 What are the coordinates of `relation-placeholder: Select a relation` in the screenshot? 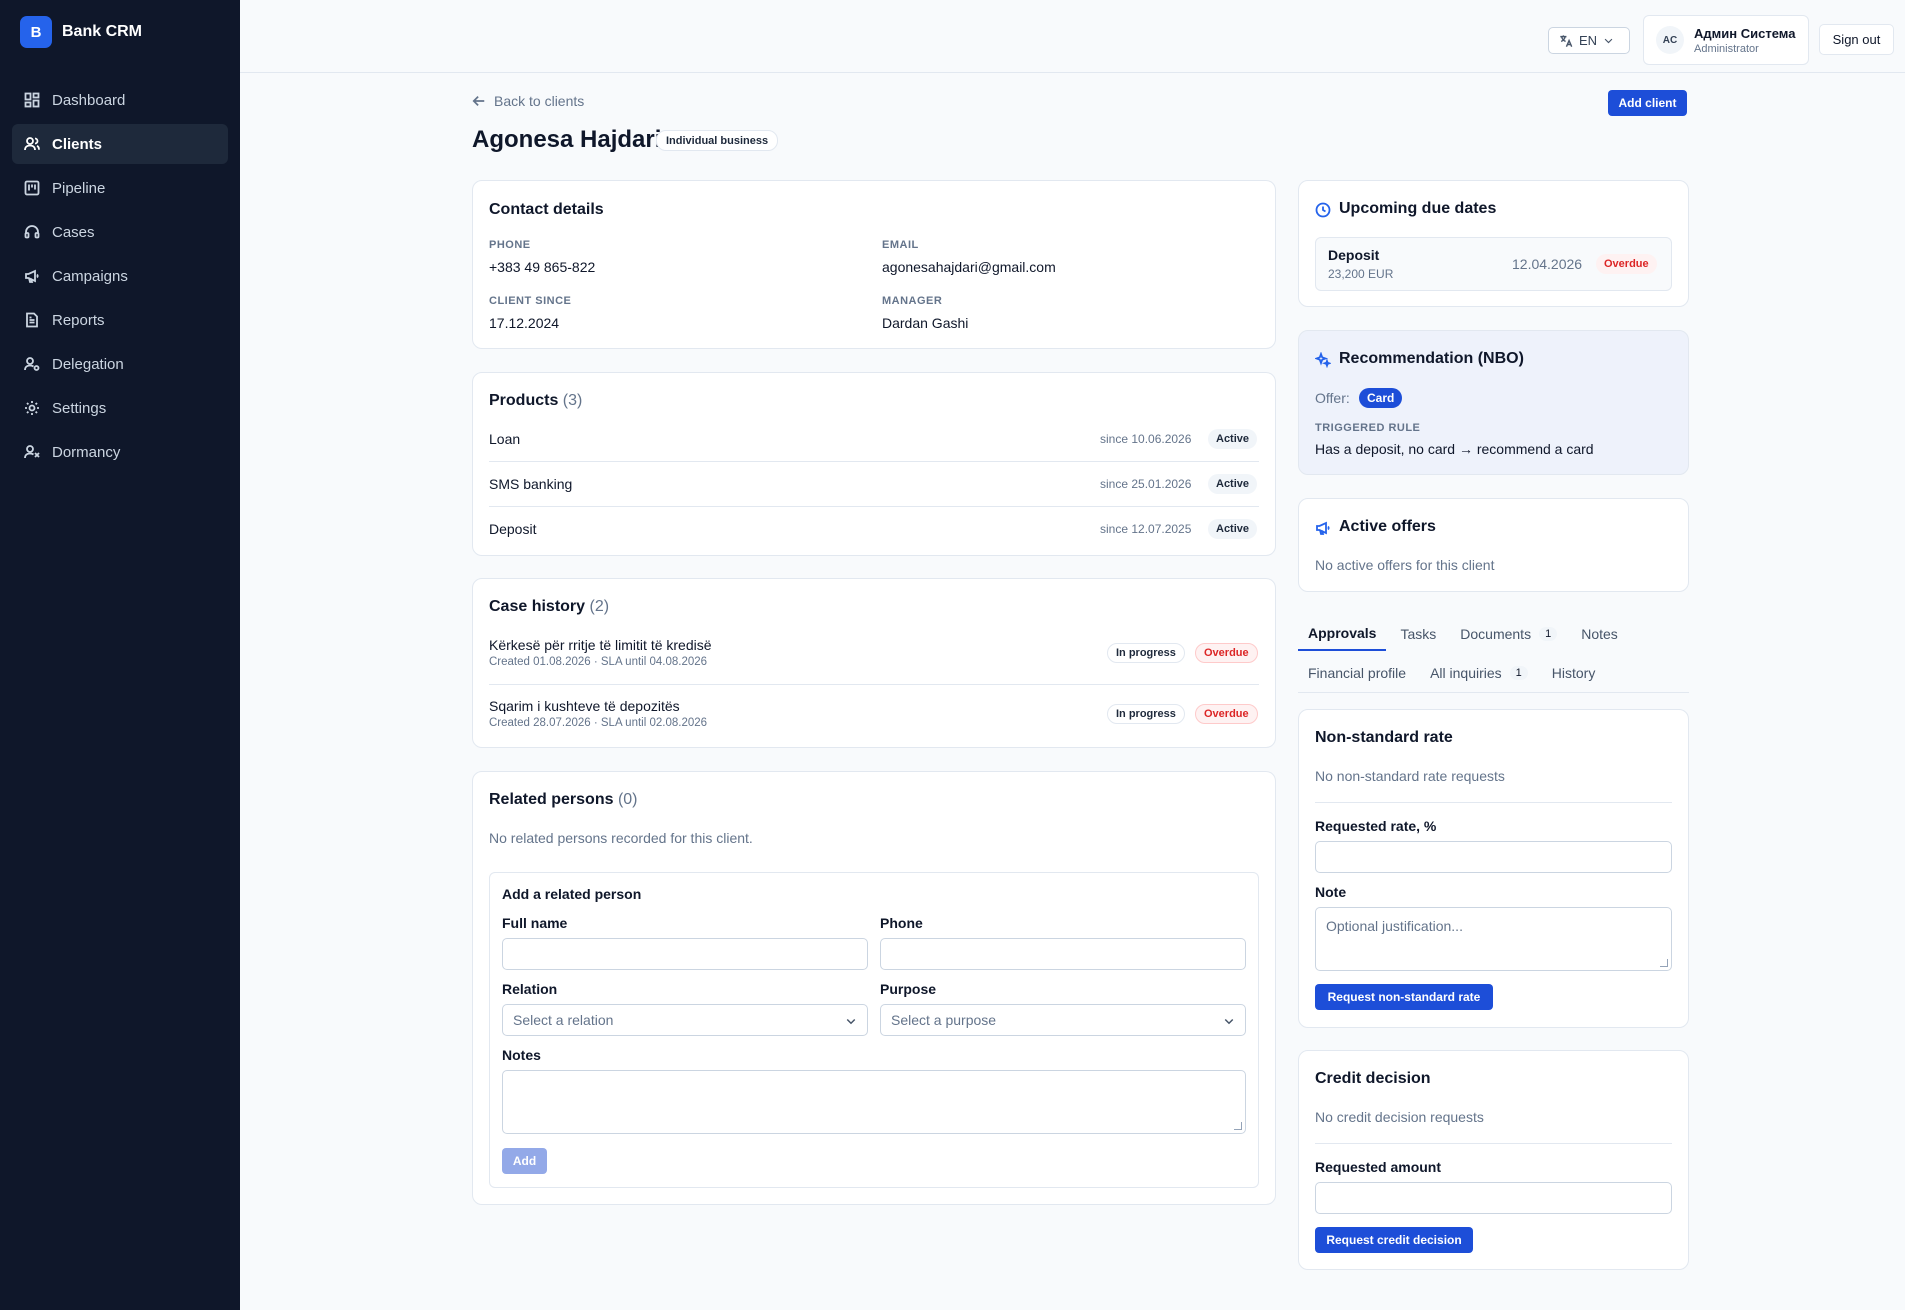 It's located at (563, 1020).